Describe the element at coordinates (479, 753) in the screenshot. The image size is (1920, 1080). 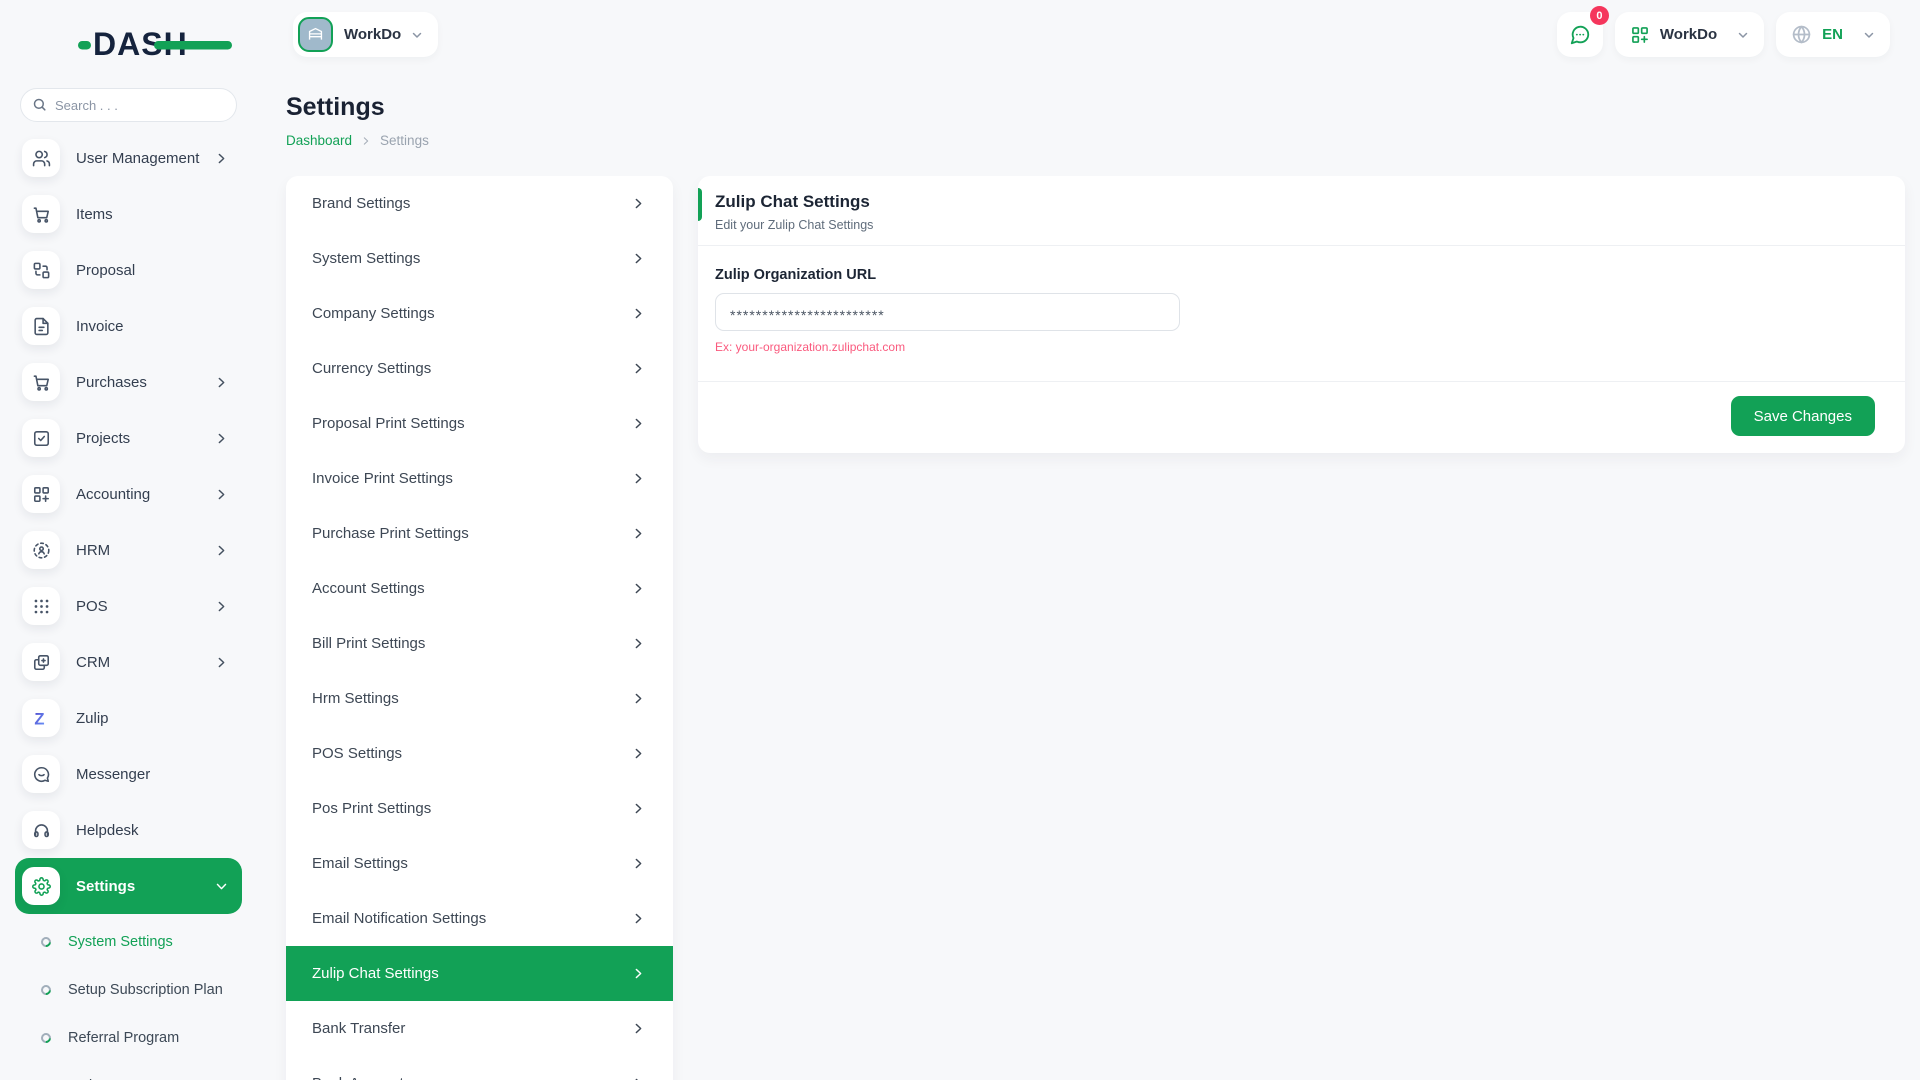
I see `settings-nav-item-pos-settings: POS Settings` at that location.